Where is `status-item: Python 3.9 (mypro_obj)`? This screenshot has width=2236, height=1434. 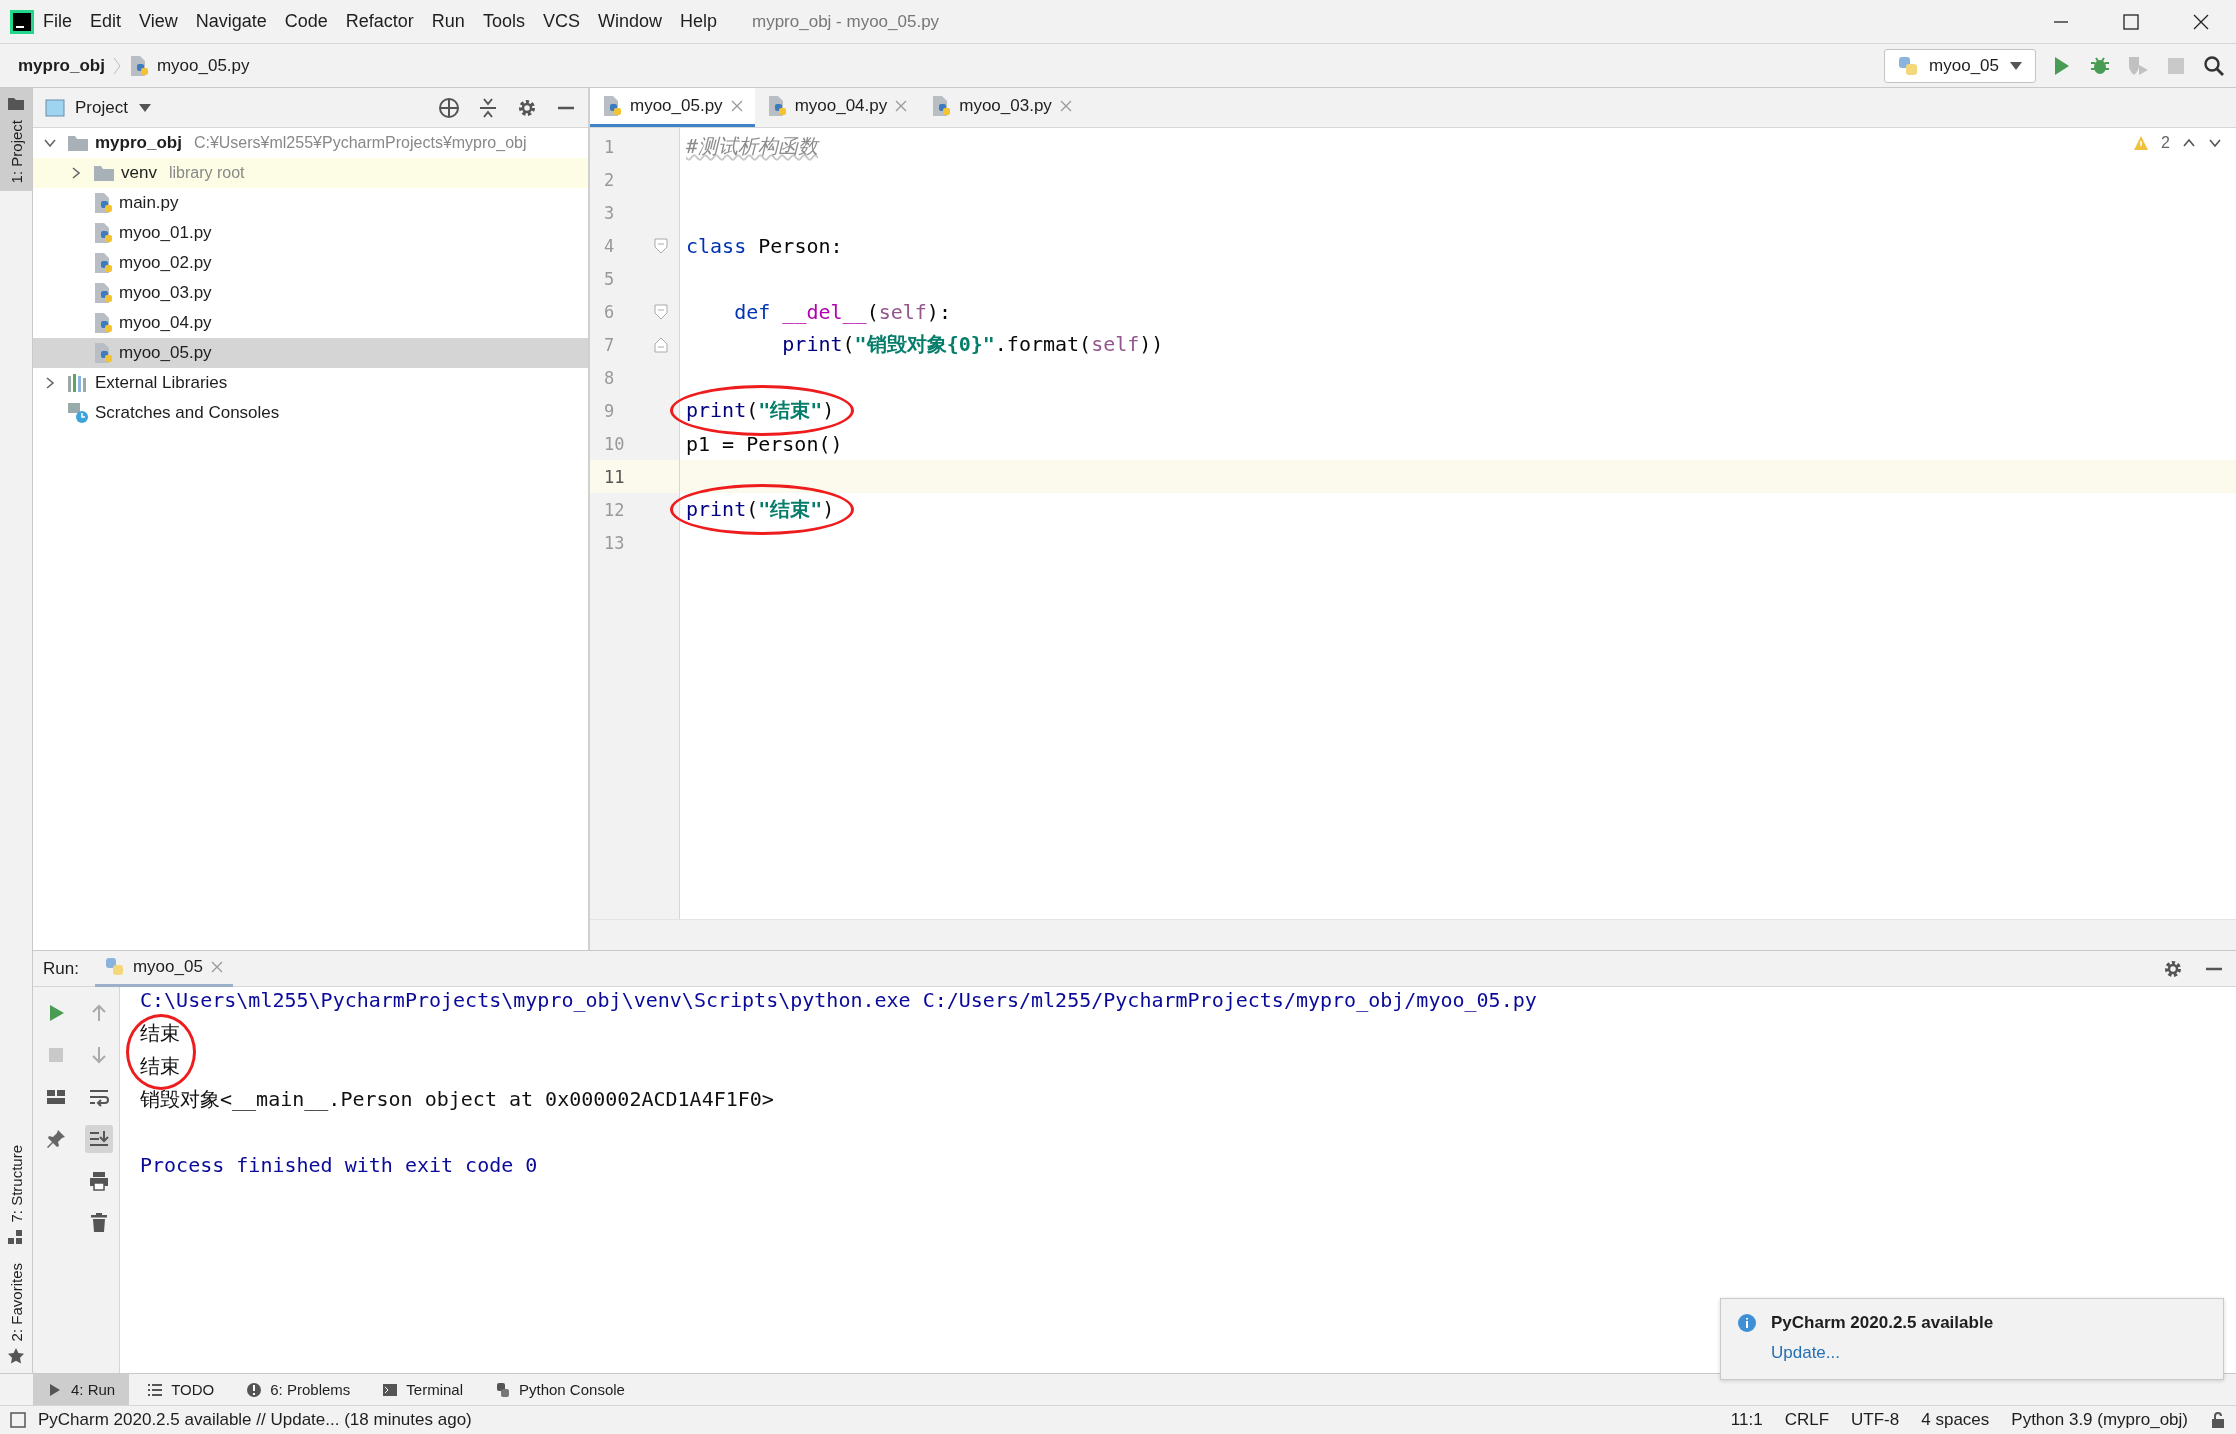 status-item: Python 3.9 (mypro_obj) is located at coordinates (2099, 1420).